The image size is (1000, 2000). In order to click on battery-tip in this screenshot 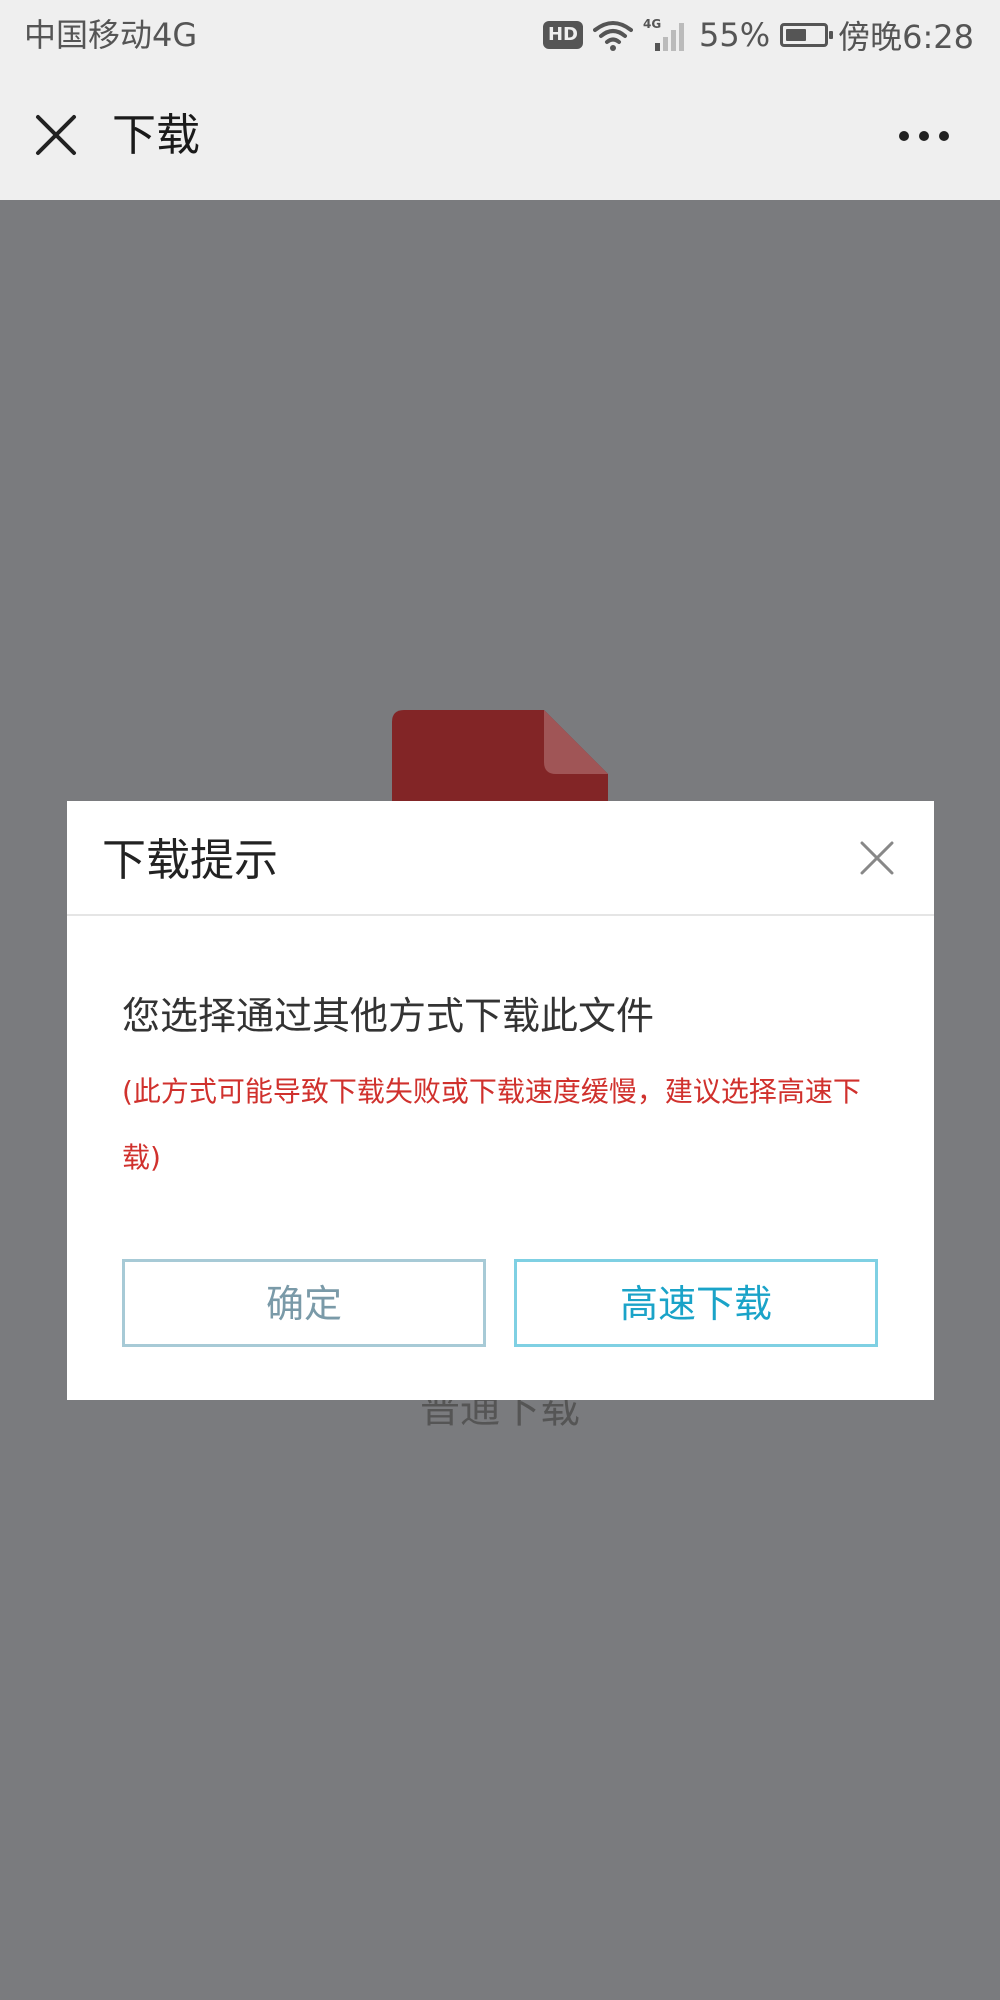, I will do `click(831, 35)`.